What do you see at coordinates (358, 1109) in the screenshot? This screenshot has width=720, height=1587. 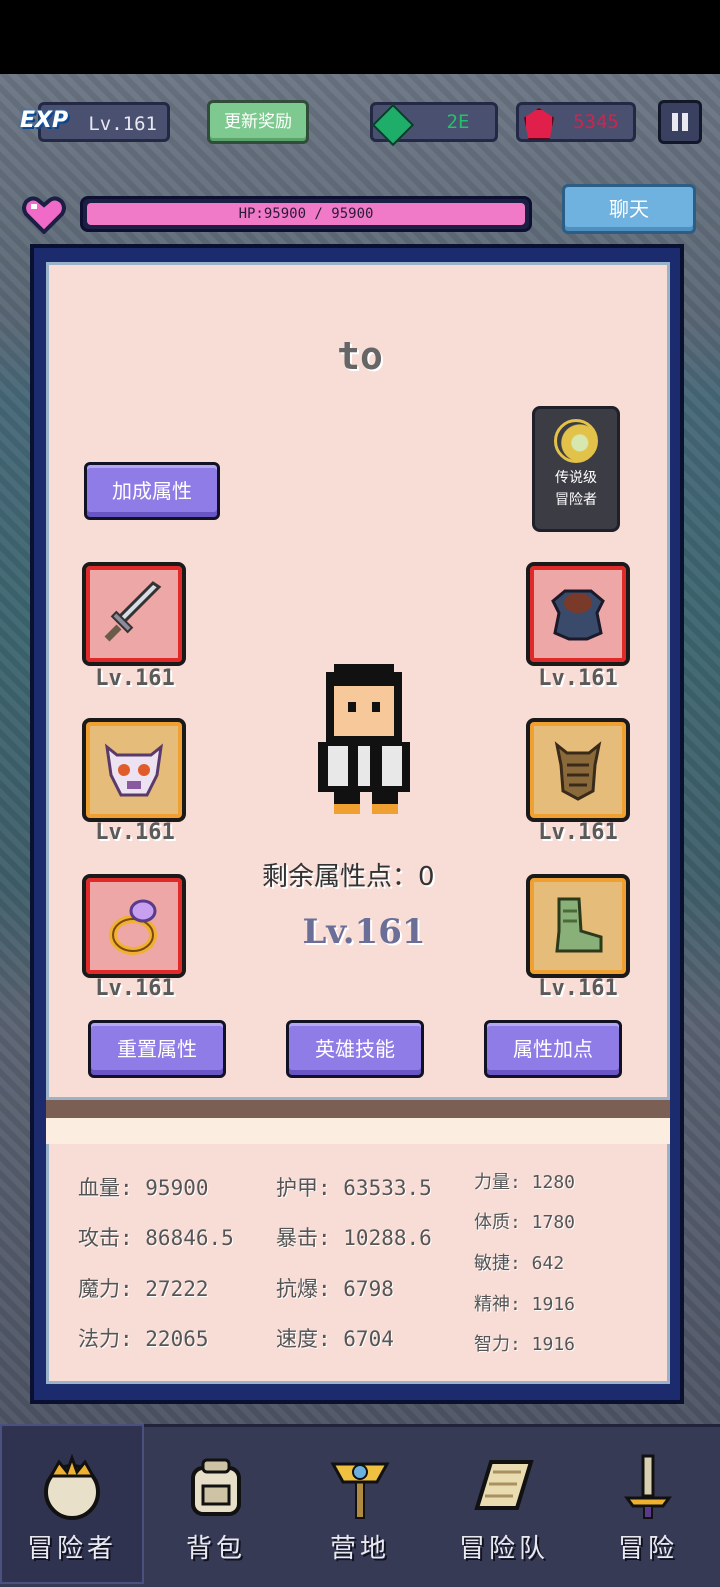 I see `panel-divider` at bounding box center [358, 1109].